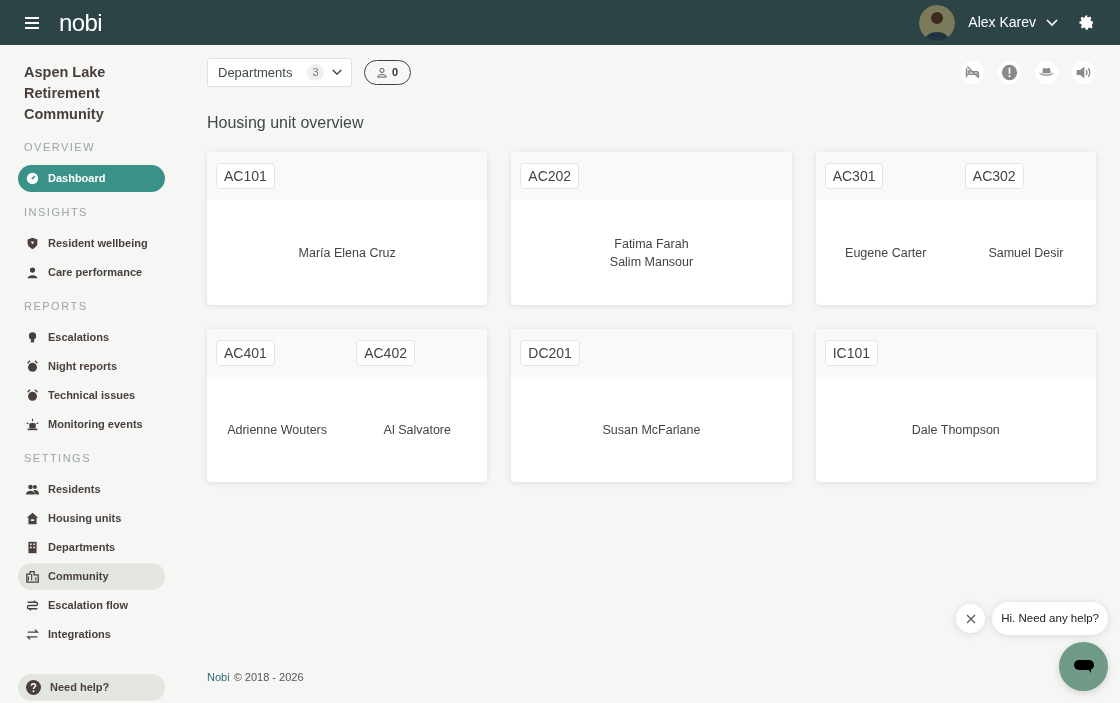 Image resolution: width=1120 pixels, height=703 pixels. Describe the element at coordinates (277, 430) in the screenshot. I see `resident-name: Adrienne Wouters` at that location.